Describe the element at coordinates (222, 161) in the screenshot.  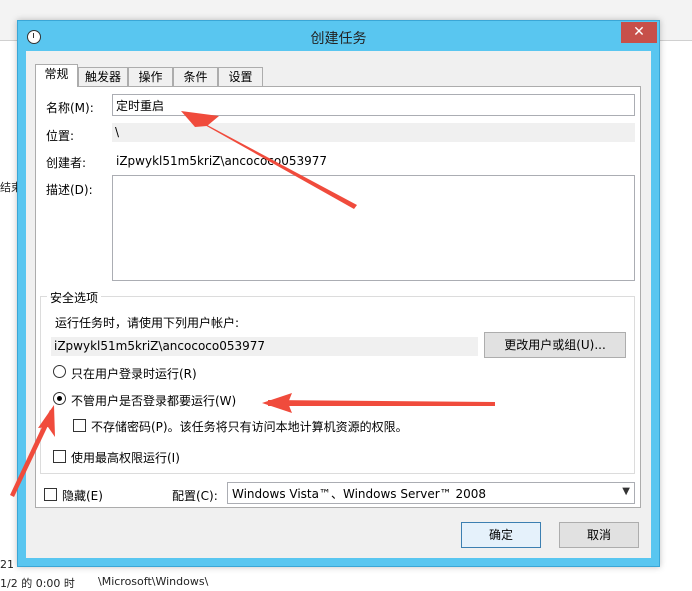
I see `author-value: iZpwykl51m5kriZ\ancococo053977` at that location.